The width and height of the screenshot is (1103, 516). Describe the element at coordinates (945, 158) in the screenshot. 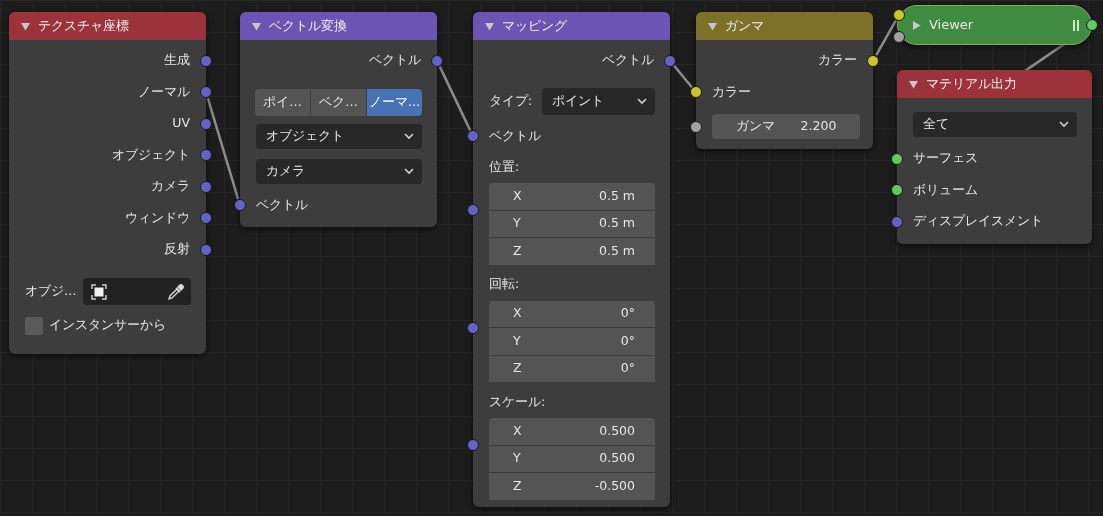

I see `socket-label: サーフェス` at that location.